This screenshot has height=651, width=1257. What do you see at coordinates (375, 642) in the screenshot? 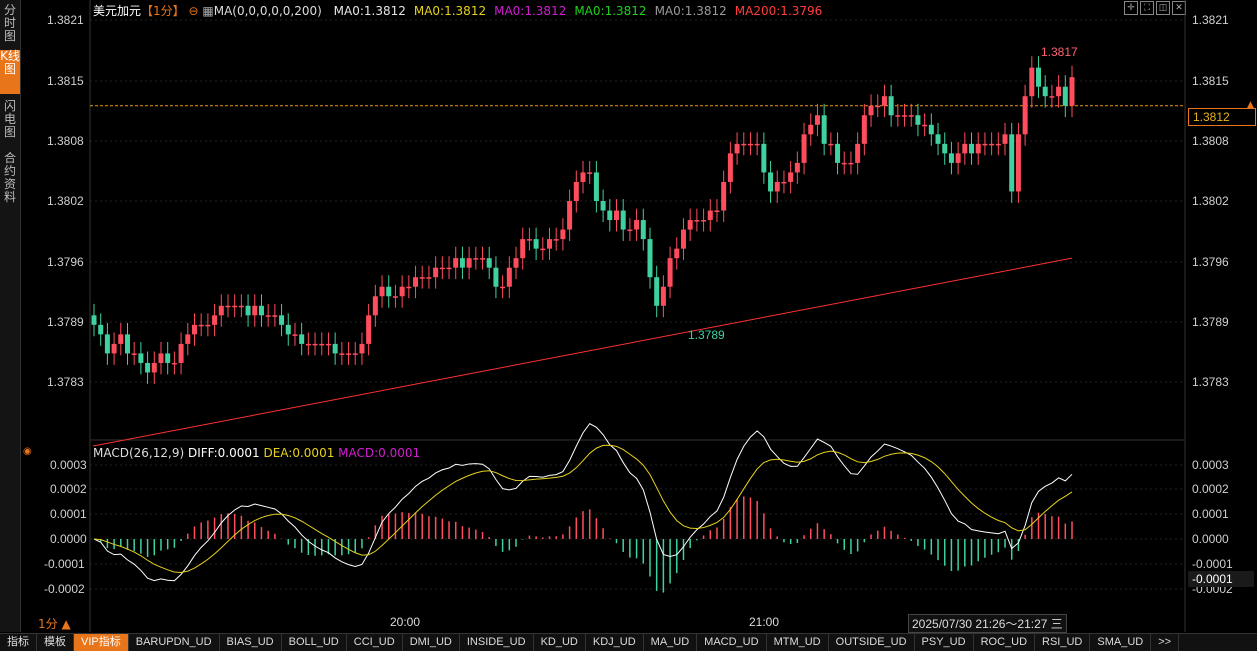
I see `indicator-tab: CCI_UD` at bounding box center [375, 642].